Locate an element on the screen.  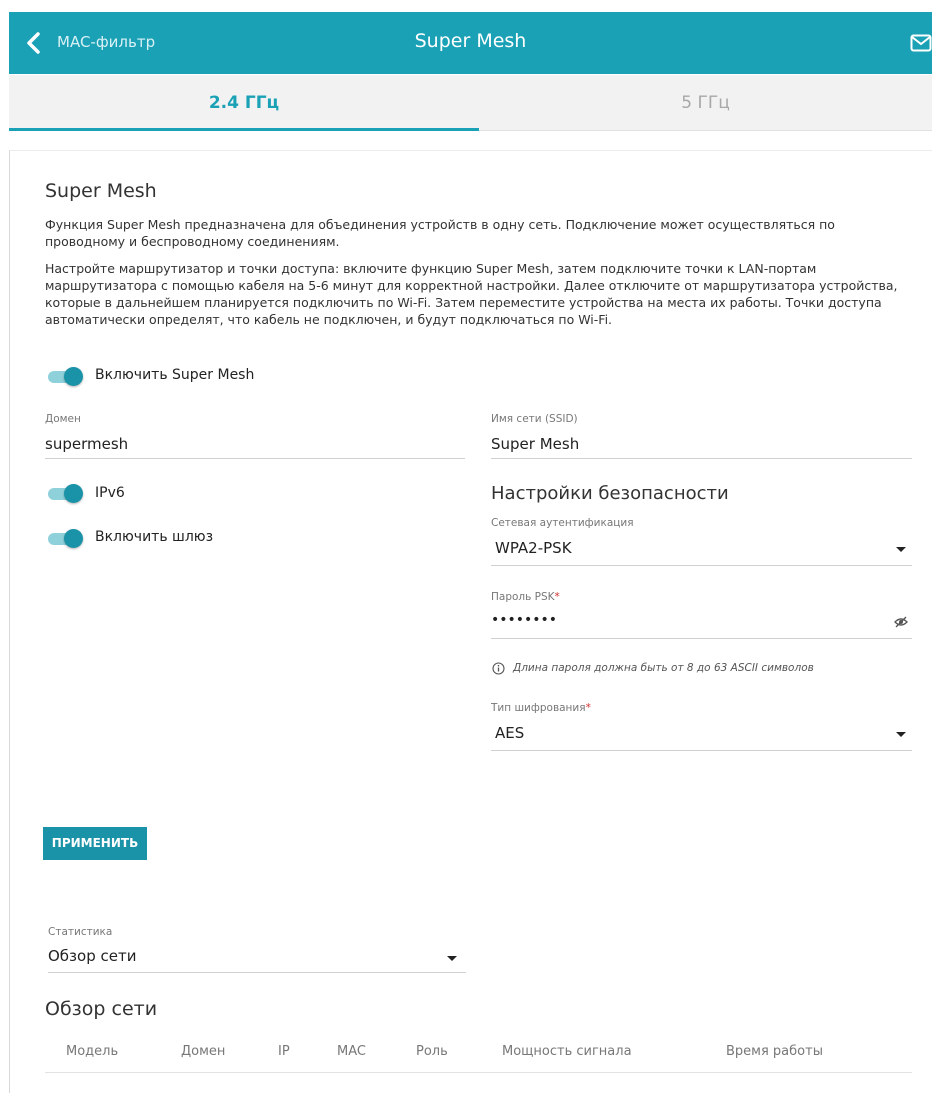
statistics-underline is located at coordinates (257, 972).